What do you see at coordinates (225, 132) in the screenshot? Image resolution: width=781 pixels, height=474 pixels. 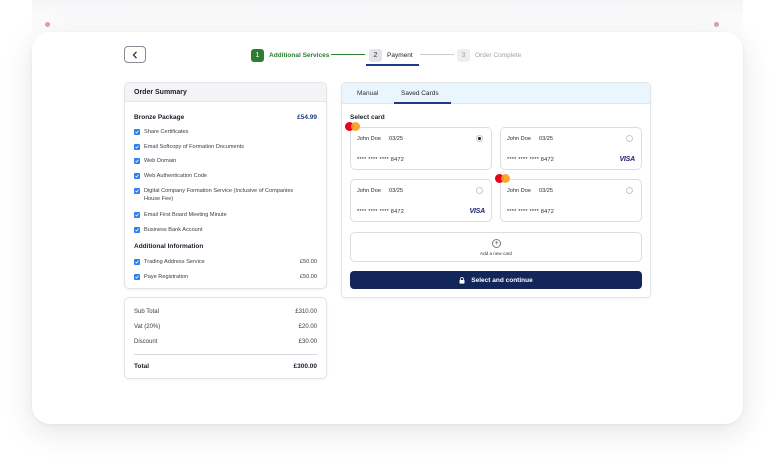 I see `feature-item: Share Certificates` at bounding box center [225, 132].